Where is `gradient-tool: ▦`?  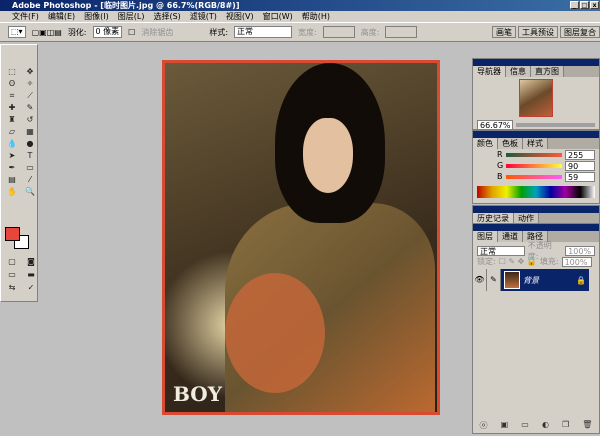 gradient-tool: ▦ is located at coordinates (30, 132).